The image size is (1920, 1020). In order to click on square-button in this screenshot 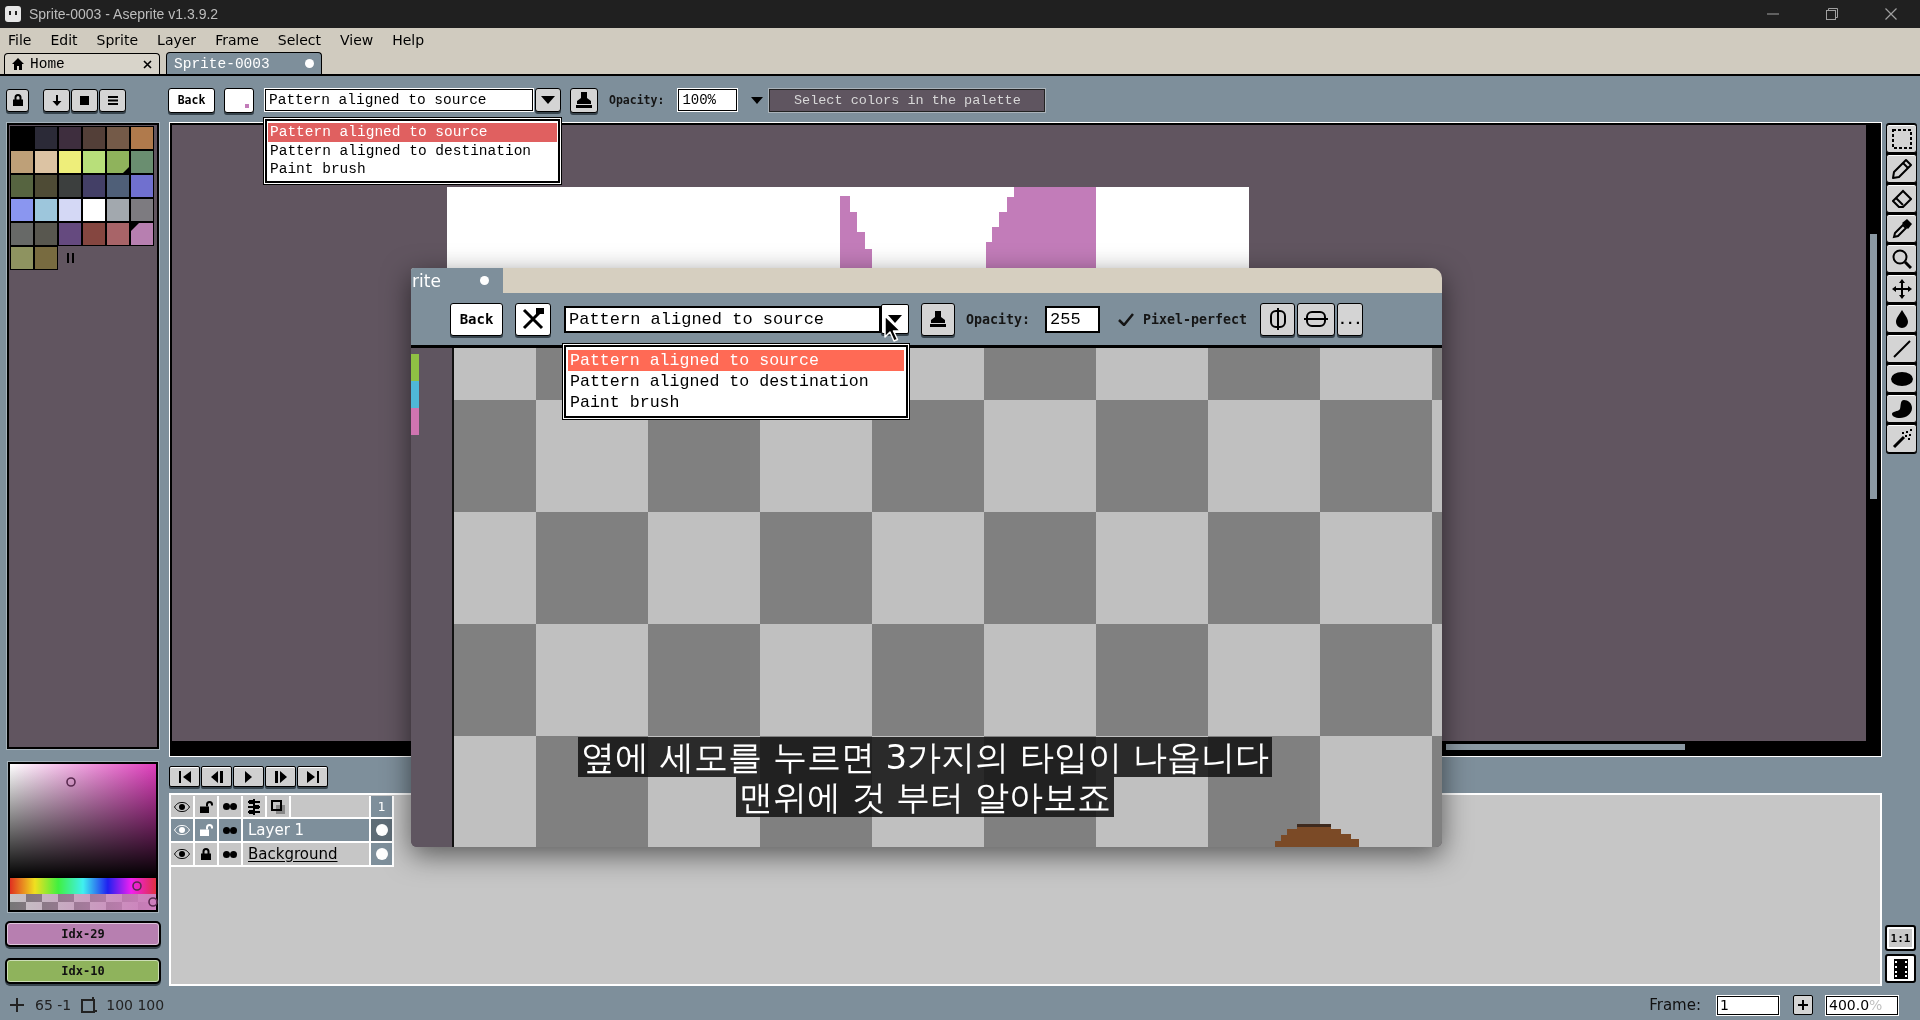, I will do `click(84, 100)`.